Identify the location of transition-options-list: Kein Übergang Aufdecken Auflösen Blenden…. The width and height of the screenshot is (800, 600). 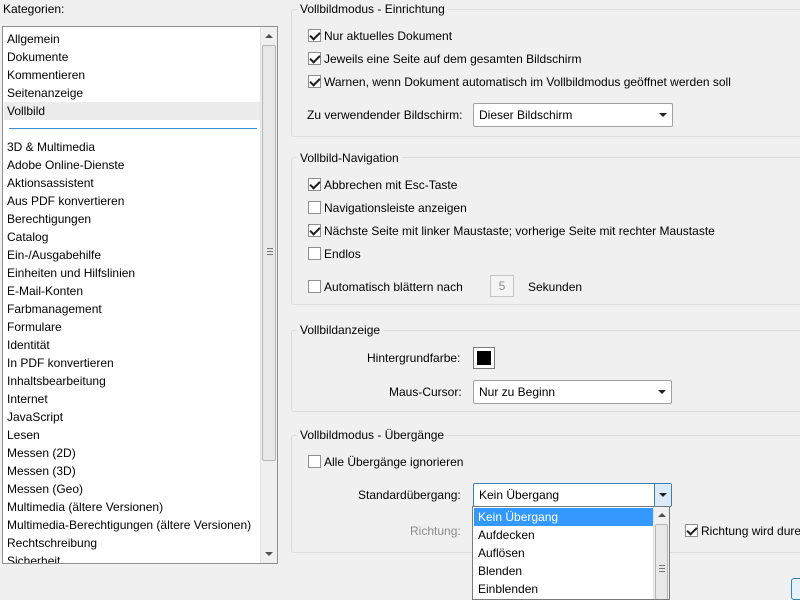
(571, 553).